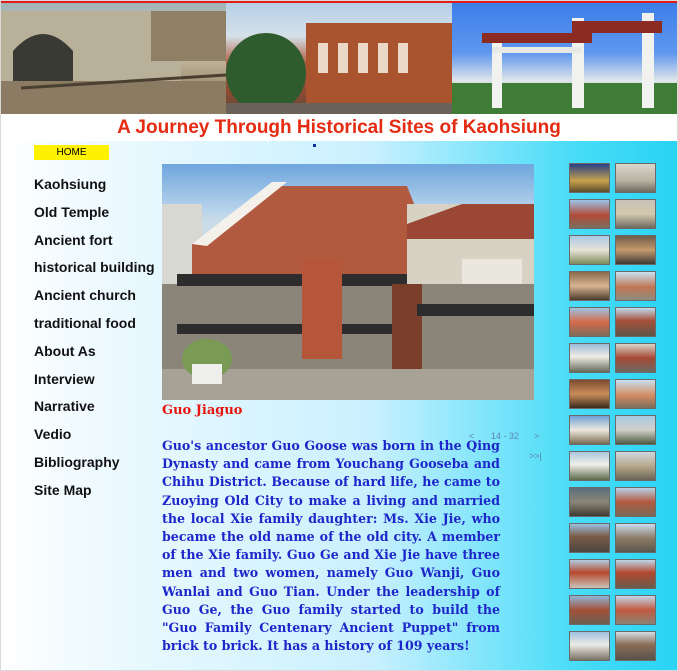 The image size is (678, 671). What do you see at coordinates (94, 268) in the screenshot?
I see `nav-item-historical-building: historical building` at bounding box center [94, 268].